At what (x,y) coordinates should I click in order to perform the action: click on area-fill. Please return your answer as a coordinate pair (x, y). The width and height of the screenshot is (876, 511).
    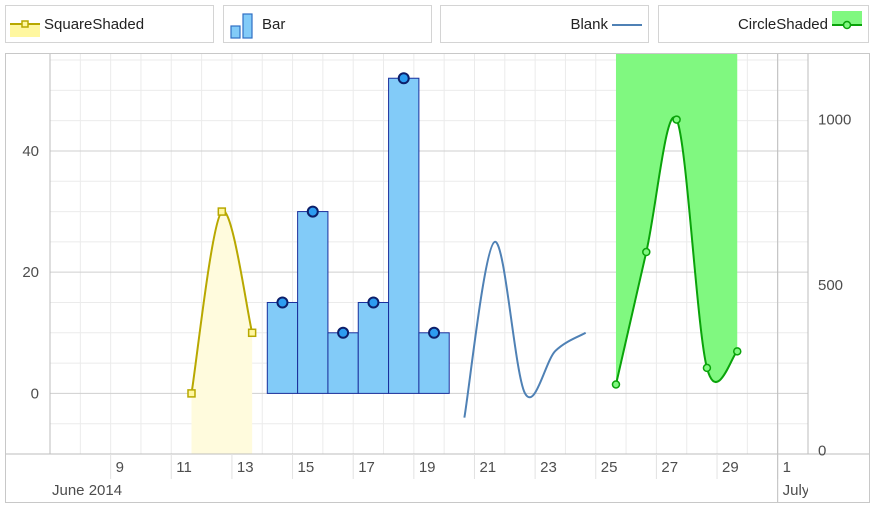
    Looking at the image, I should click on (676, 219).